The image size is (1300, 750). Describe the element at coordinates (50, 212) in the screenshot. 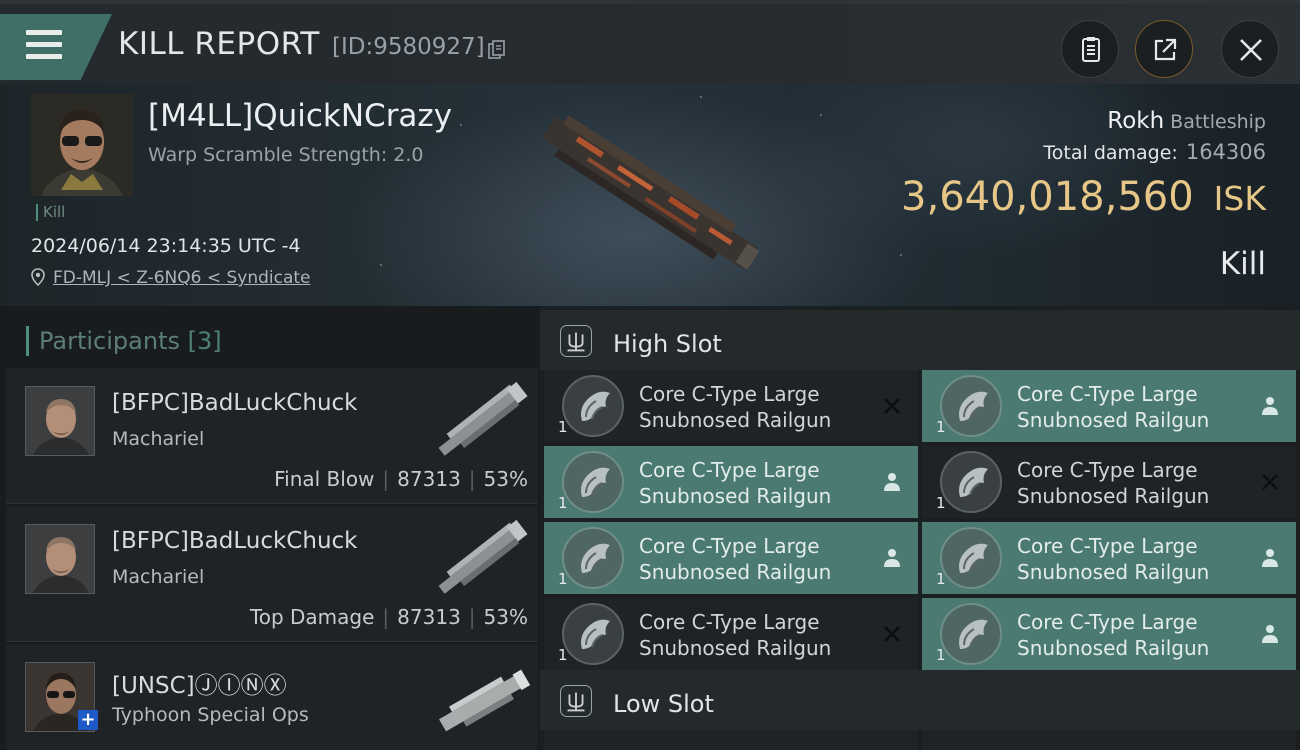

I see `kill-tag: Kill` at that location.